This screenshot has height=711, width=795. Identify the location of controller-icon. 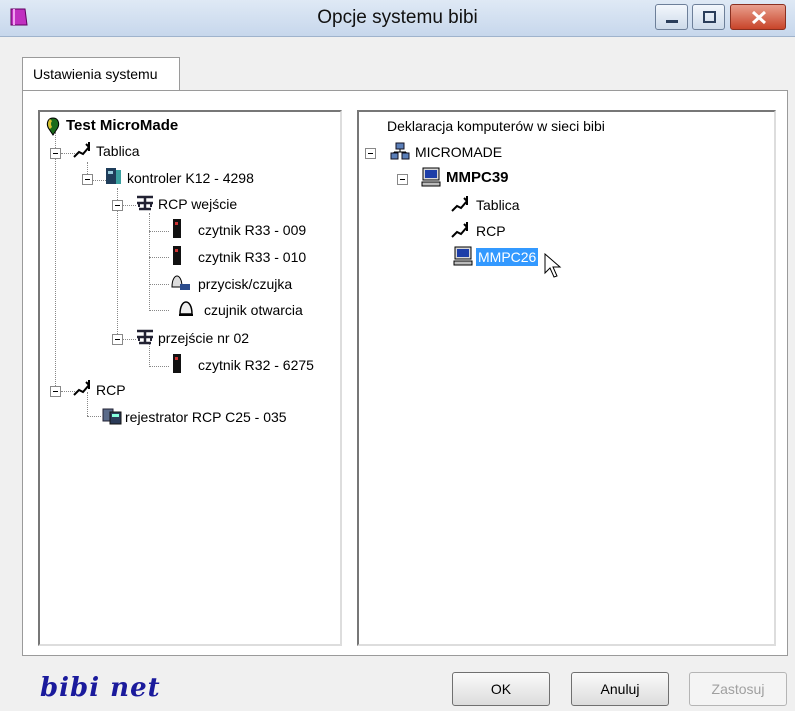
(113, 176).